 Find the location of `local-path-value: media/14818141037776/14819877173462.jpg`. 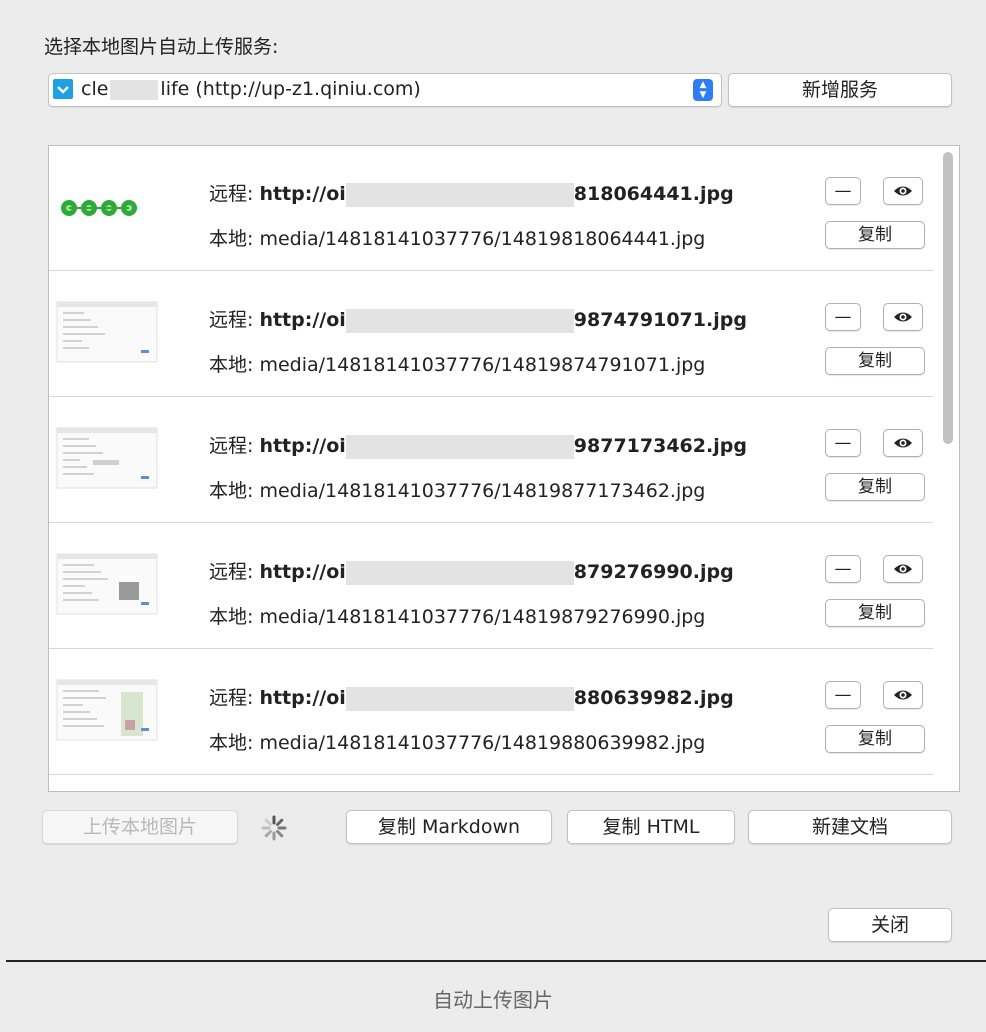

local-path-value: media/14818141037776/14819877173462.jpg is located at coordinates (482, 491).